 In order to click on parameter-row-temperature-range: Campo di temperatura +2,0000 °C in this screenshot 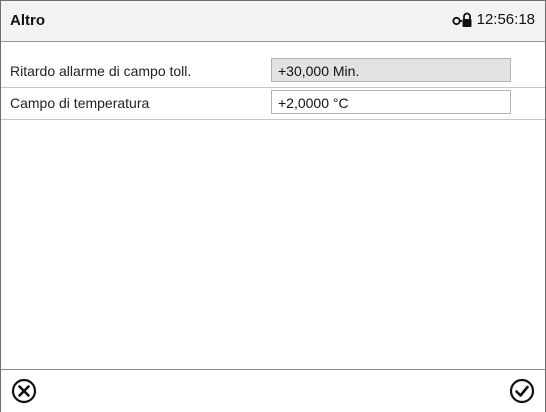, I will do `click(273, 104)`.